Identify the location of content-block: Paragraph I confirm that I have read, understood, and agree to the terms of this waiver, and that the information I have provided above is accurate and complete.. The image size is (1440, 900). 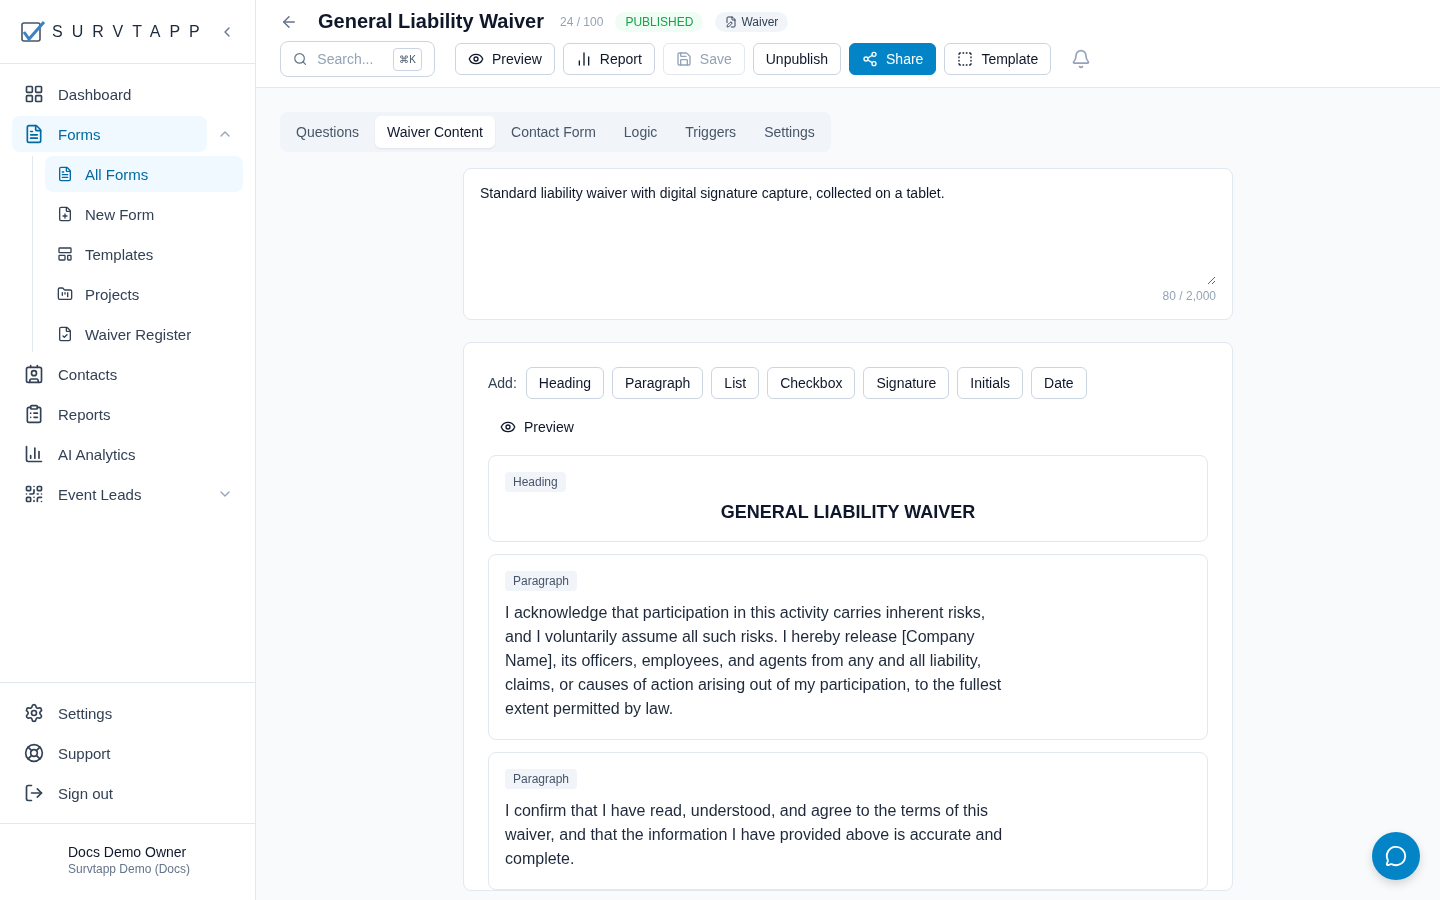
(848, 821).